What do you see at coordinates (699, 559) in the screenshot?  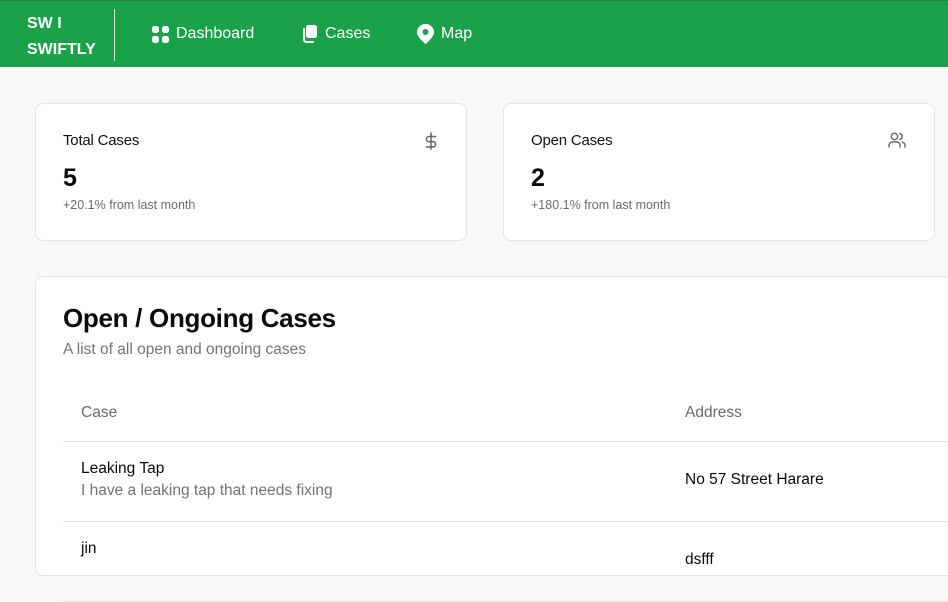 I see `case-address: dsfff` at bounding box center [699, 559].